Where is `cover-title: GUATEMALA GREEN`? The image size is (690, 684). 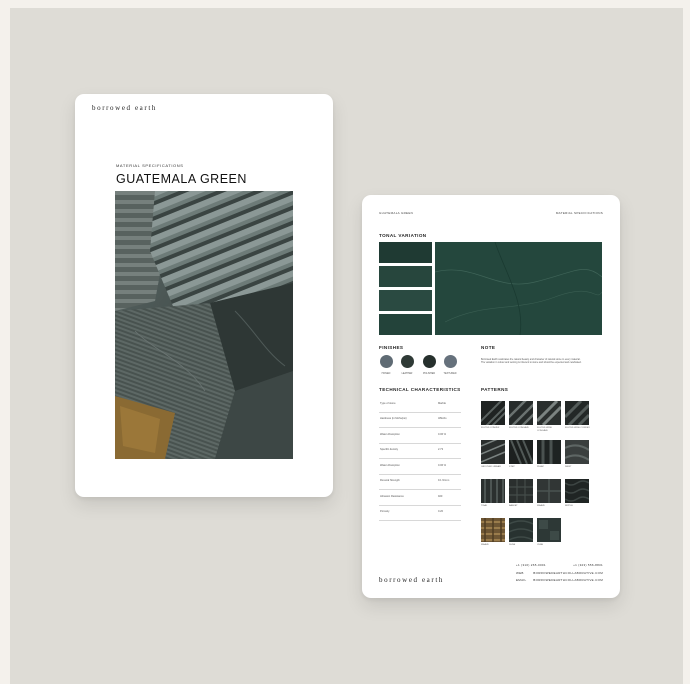 cover-title: GUATEMALA GREEN is located at coordinates (181, 179).